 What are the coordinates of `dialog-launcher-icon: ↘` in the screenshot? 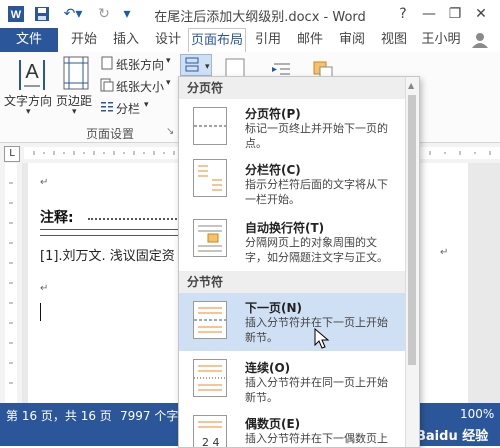 It's located at (170, 131).